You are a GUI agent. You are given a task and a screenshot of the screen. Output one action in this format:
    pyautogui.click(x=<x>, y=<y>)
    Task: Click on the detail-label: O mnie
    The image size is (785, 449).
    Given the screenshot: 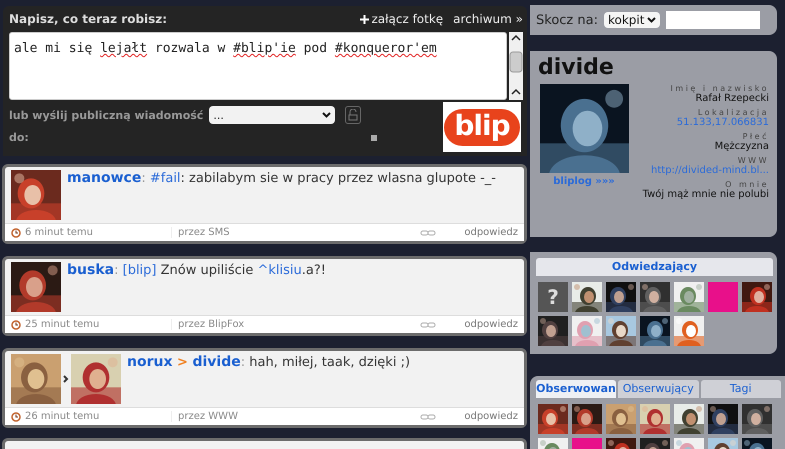 What is the action you would take?
    pyautogui.click(x=747, y=184)
    